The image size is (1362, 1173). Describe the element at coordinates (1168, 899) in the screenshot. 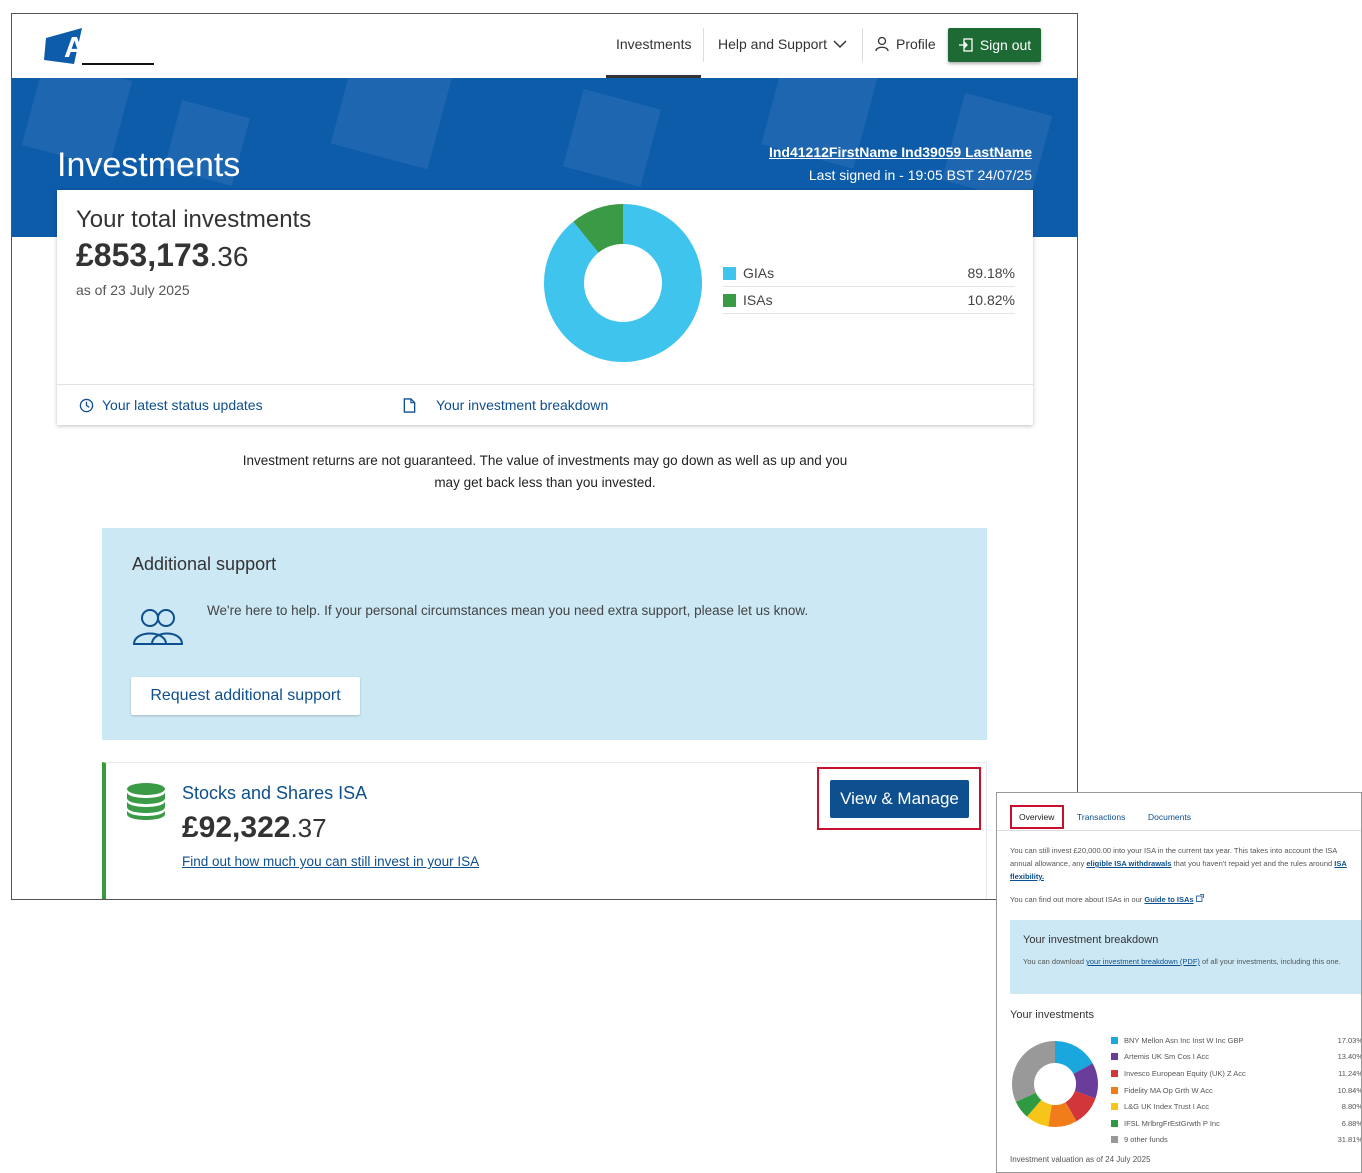

I see `guide-to-isas-link: Guide to ISAs` at that location.